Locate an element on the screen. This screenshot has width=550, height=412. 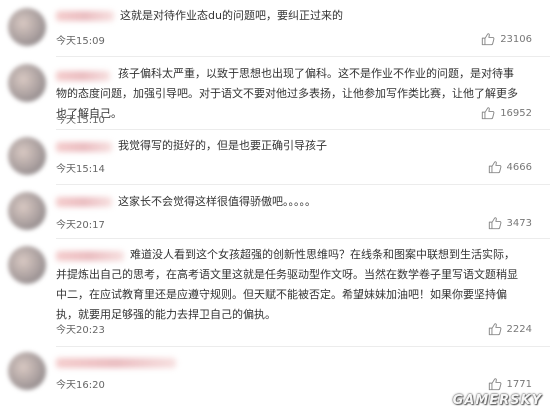
gamersky-watermark: GAMERSKY is located at coordinates (497, 400).